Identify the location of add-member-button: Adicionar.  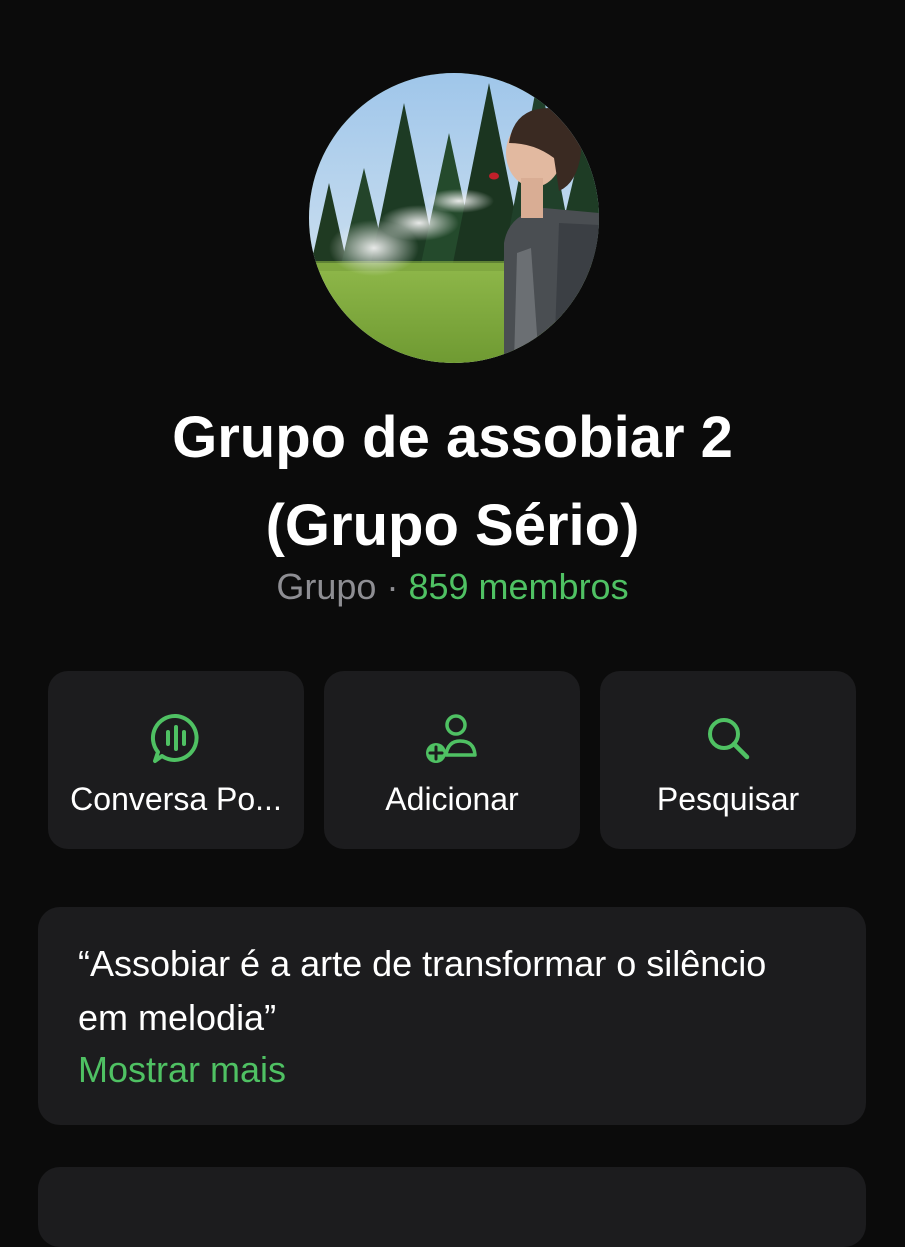
(452, 760).